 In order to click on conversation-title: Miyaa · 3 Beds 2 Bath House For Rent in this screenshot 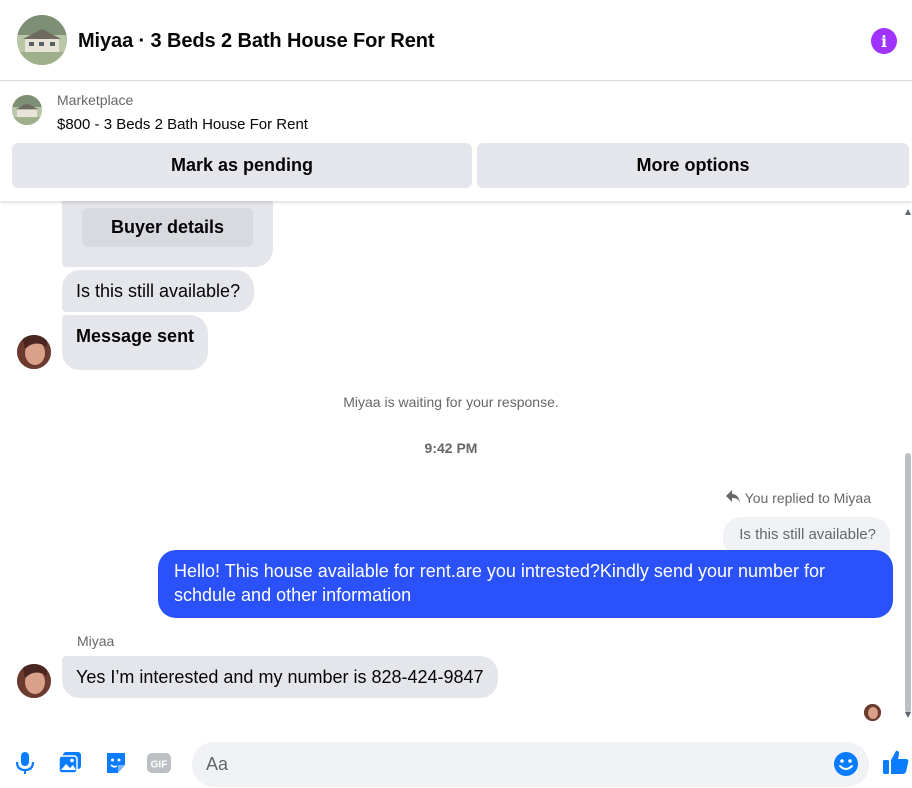, I will do `click(256, 41)`.